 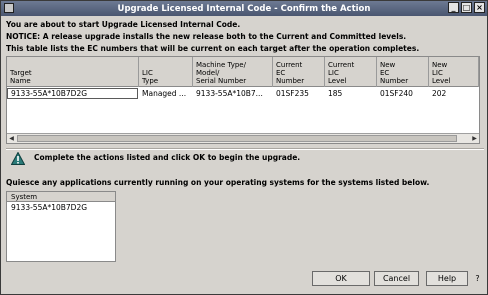 What do you see at coordinates (233, 72) in the screenshot?
I see `column-header-machine-type: Machine Type/ Model/ Serial Number` at bounding box center [233, 72].